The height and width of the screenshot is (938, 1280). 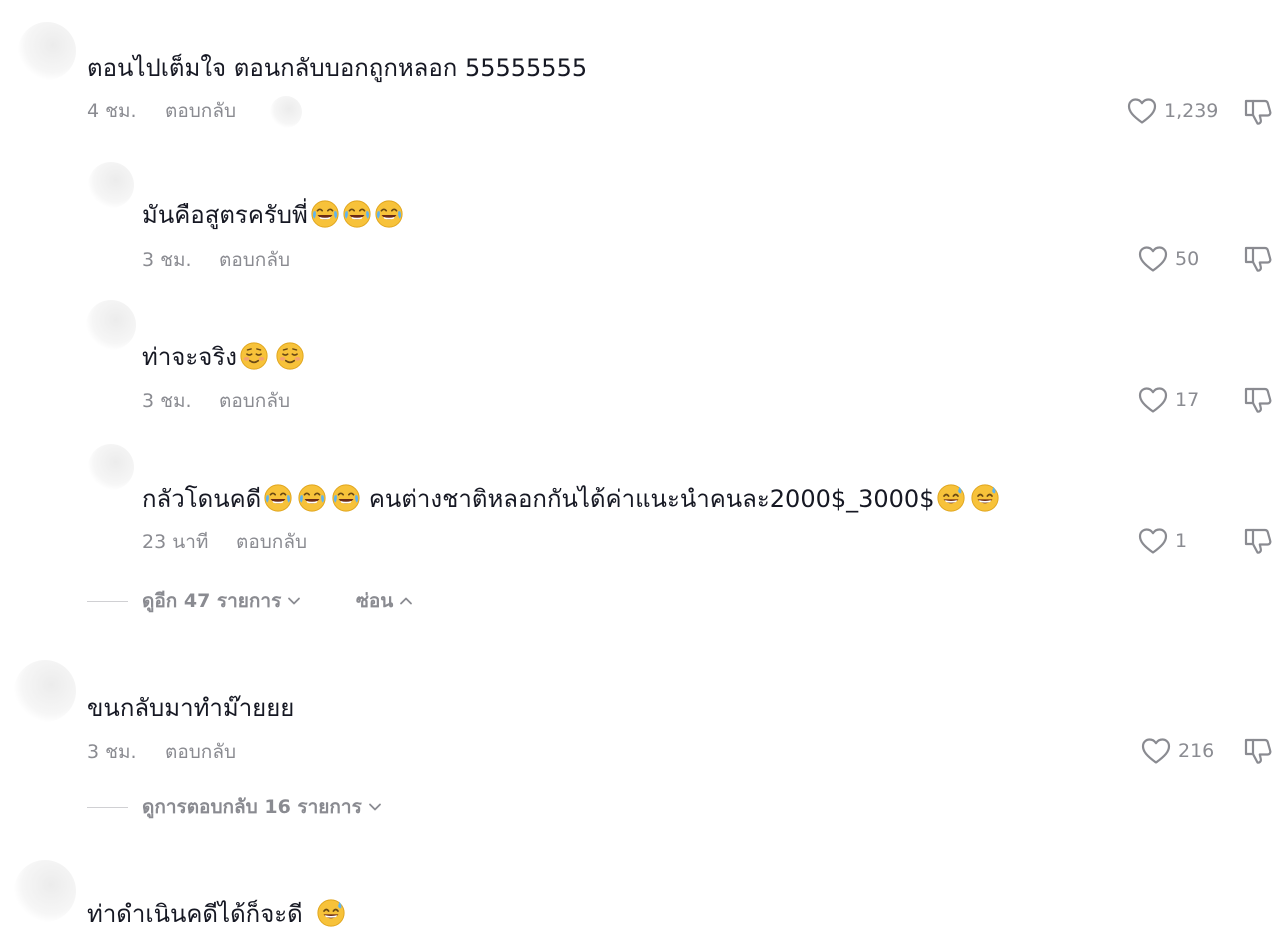 I want to click on like-button: 17, so click(x=1168, y=400).